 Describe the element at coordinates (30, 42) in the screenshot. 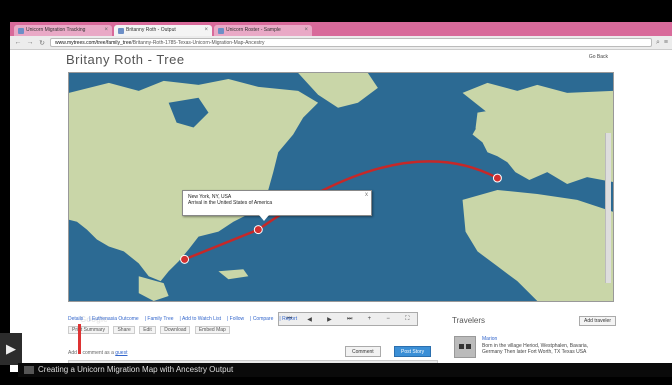

I see `forward-icon: →` at that location.